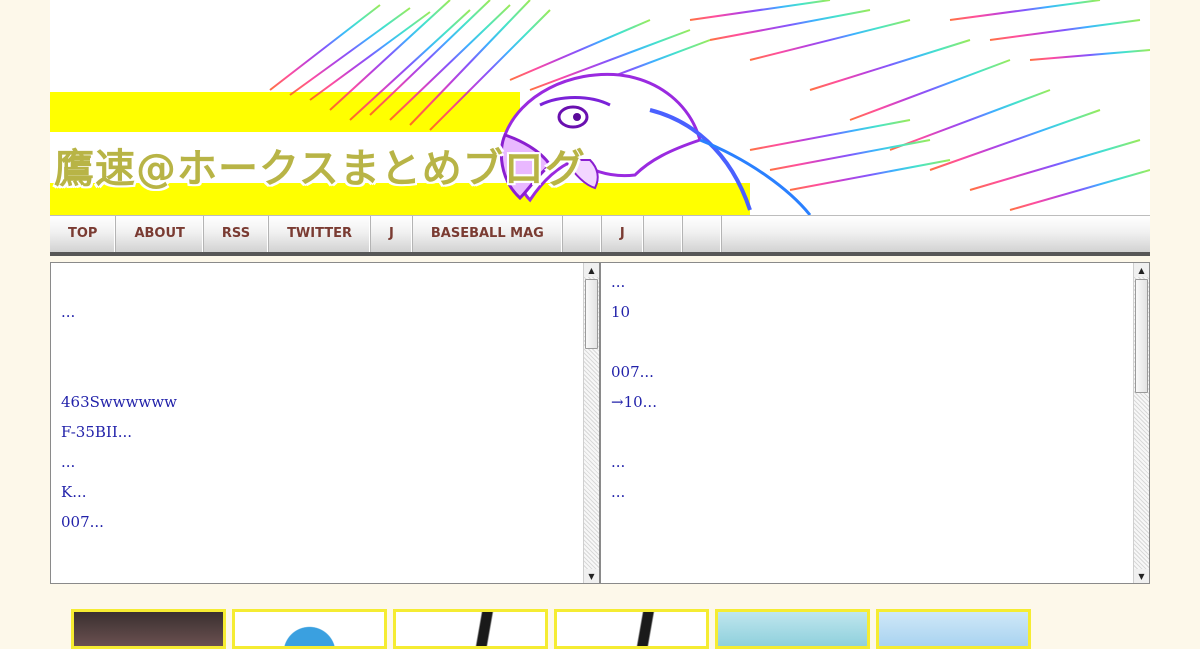  I want to click on feed-item: 463Swwwwww, so click(325, 402).